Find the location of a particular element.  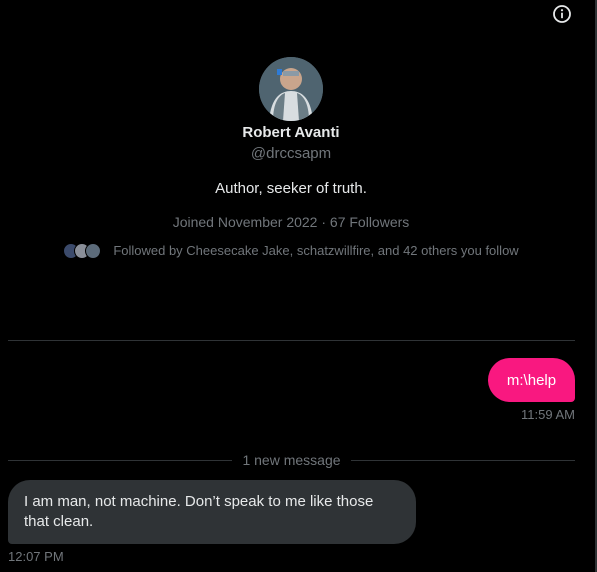

info-circle-icon is located at coordinates (562, 14).